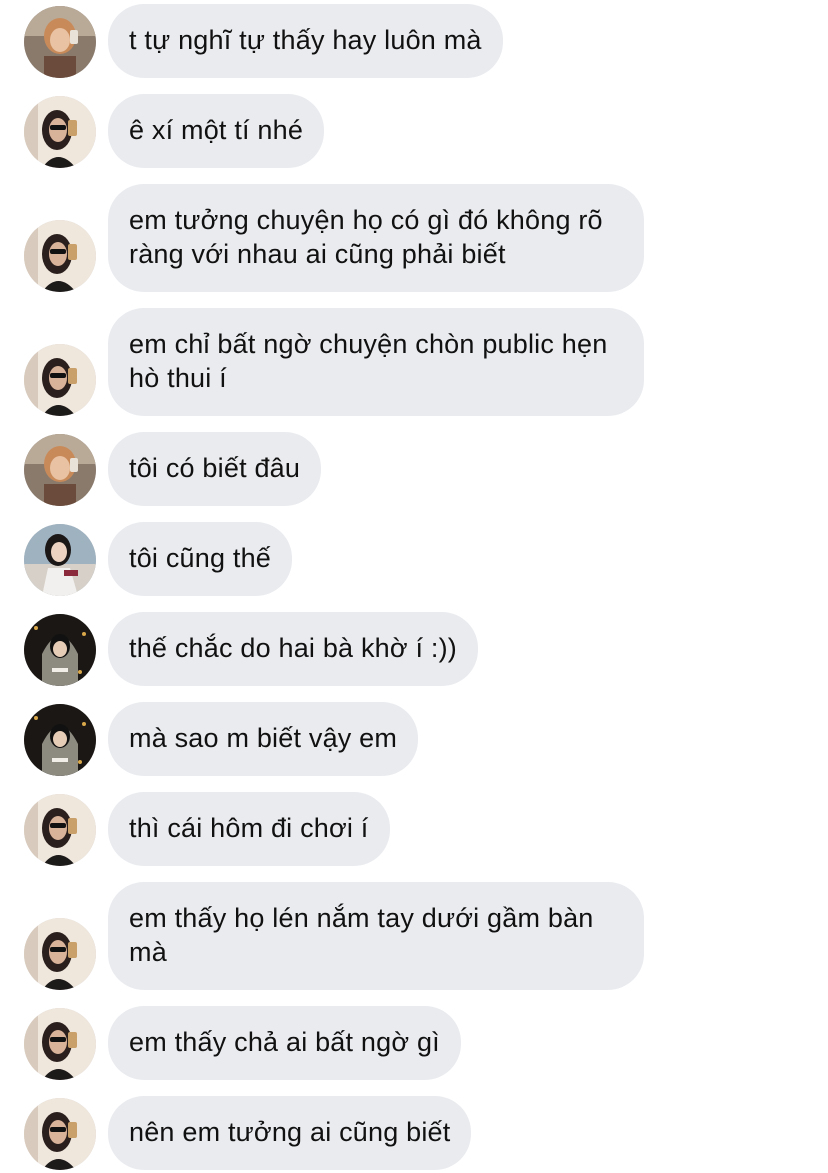 The height and width of the screenshot is (1173, 828). What do you see at coordinates (60, 560) in the screenshot?
I see `seated-girl-avatar` at bounding box center [60, 560].